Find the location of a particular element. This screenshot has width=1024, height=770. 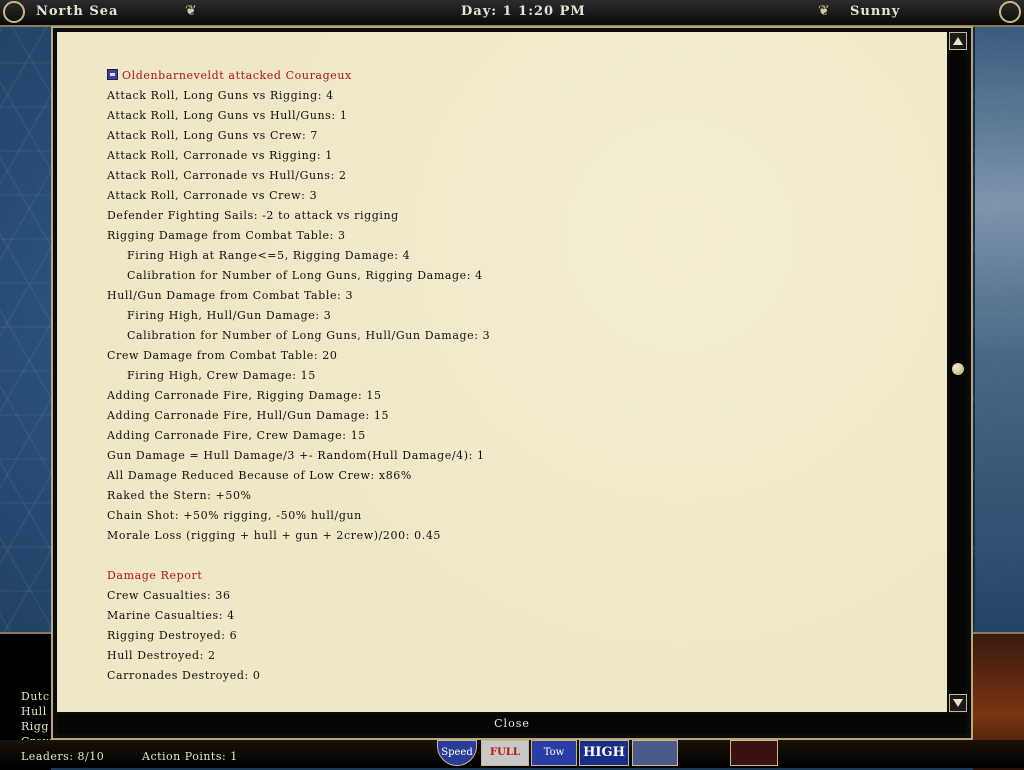

close-button: Close is located at coordinates (512, 724).